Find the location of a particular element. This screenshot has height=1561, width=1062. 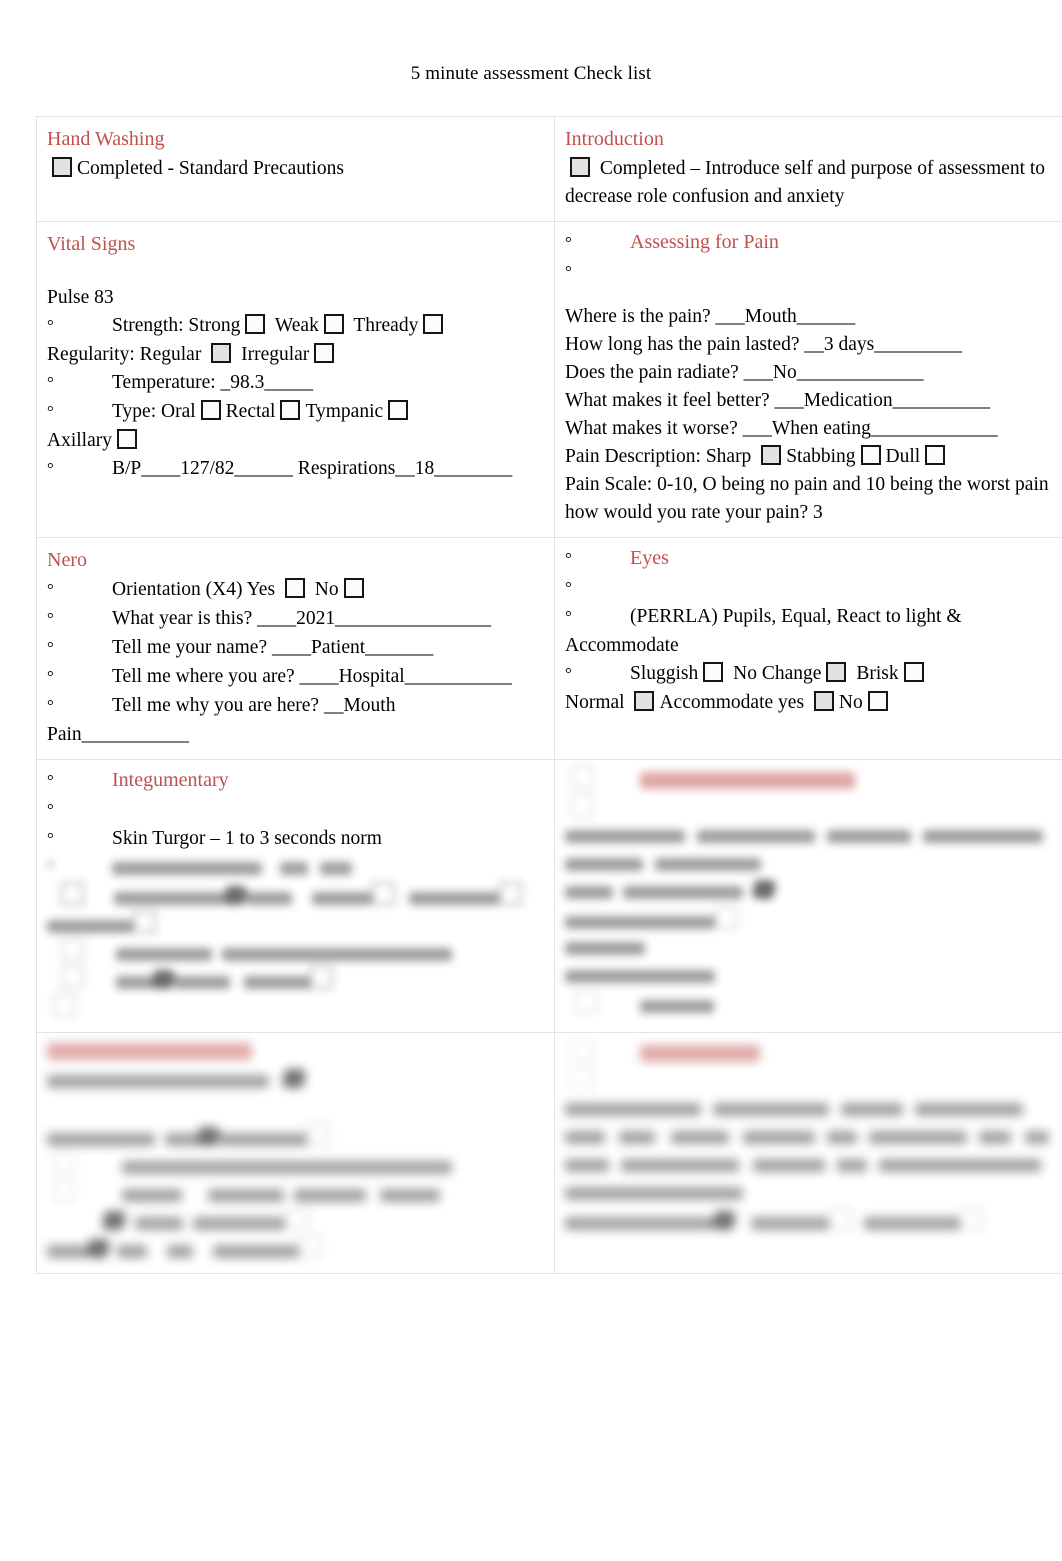

checkbox-strength-thready is located at coordinates (433, 324).